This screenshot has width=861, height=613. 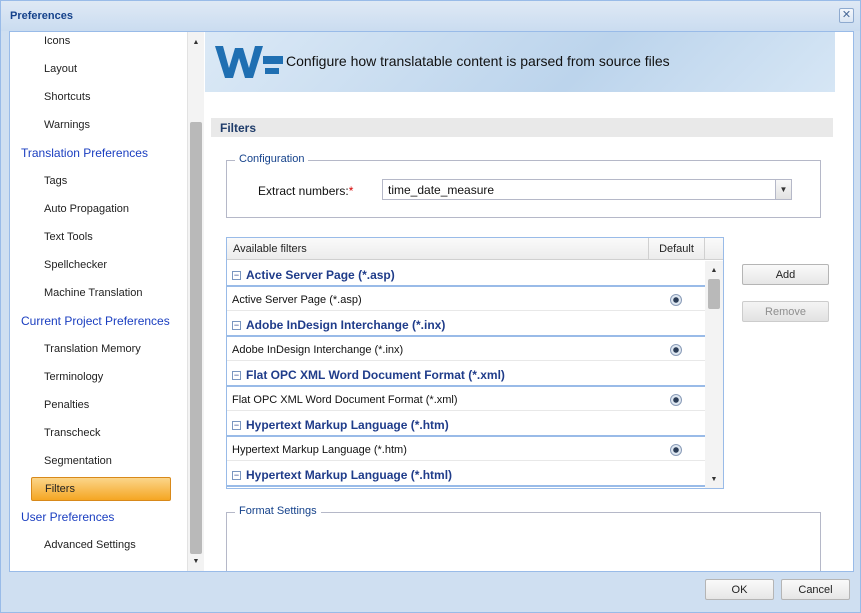 What do you see at coordinates (278, 511) in the screenshot?
I see `format-settings-legend: Format Settings` at bounding box center [278, 511].